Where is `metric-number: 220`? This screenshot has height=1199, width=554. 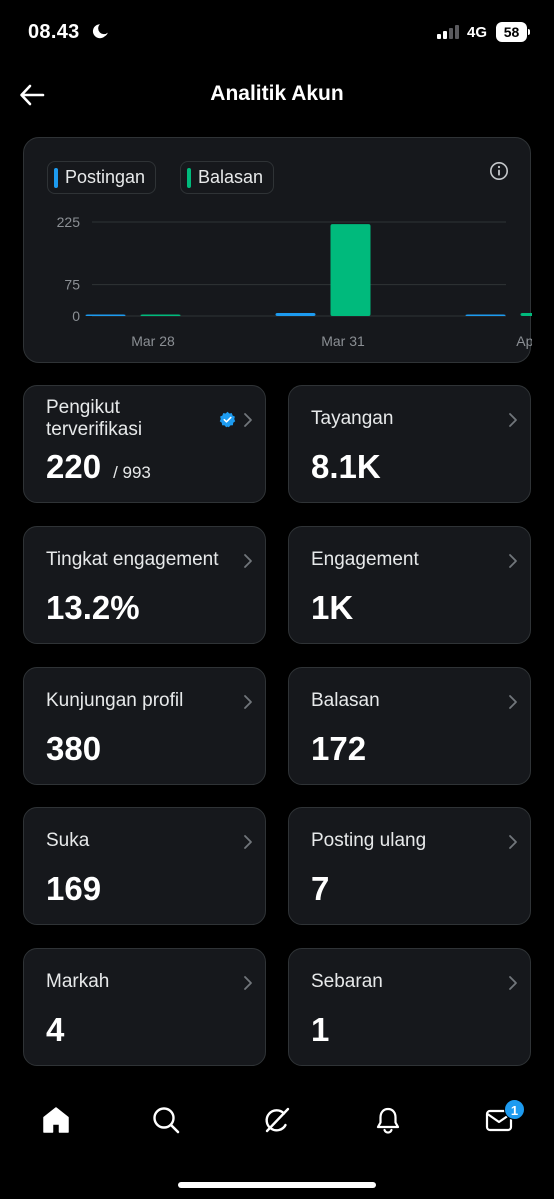
metric-number: 220 is located at coordinates (74, 466).